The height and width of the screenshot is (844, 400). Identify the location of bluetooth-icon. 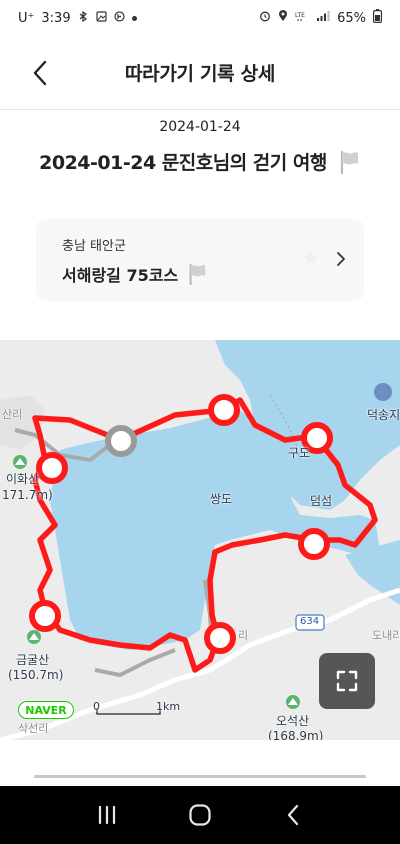
(83, 17).